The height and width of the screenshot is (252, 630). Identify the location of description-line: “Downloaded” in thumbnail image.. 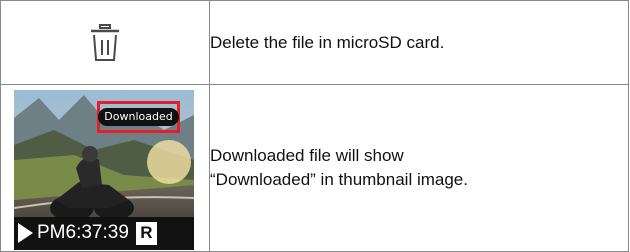
(339, 179).